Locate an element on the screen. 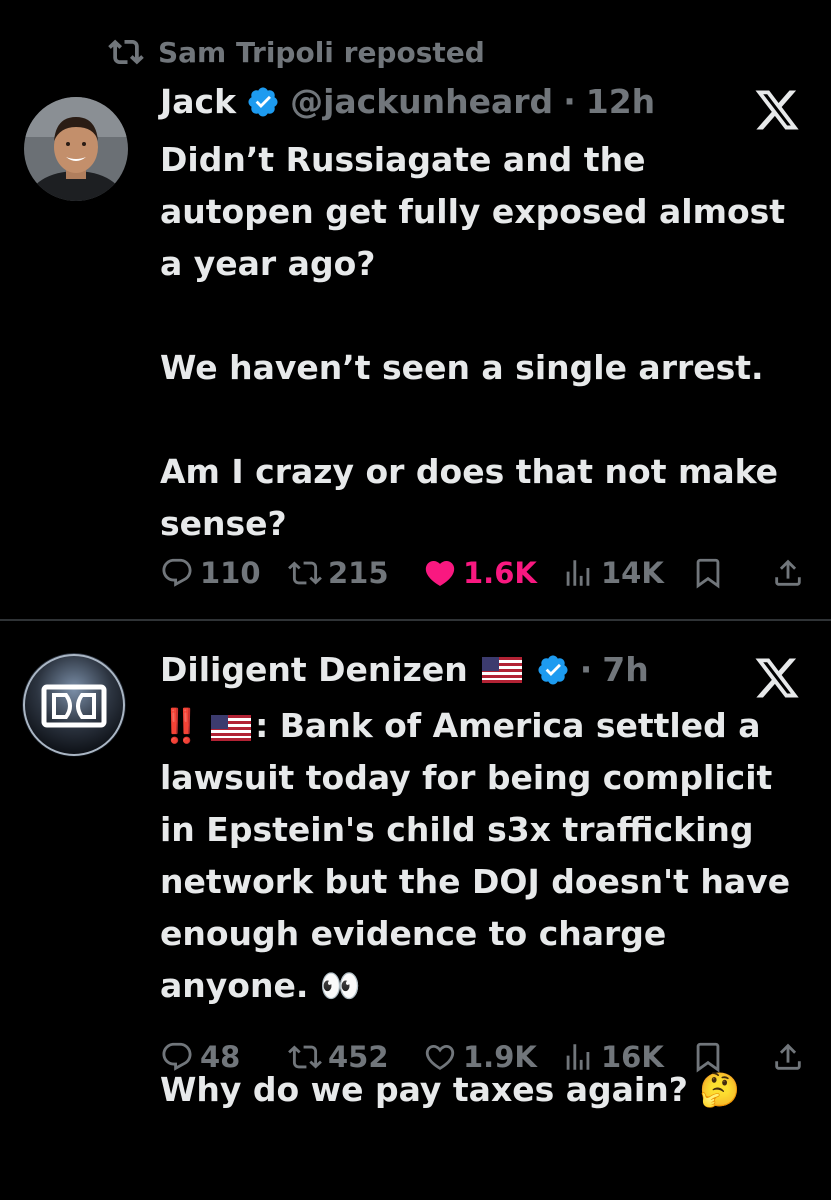  body-line: anyone. 👀 is located at coordinates (260, 985).